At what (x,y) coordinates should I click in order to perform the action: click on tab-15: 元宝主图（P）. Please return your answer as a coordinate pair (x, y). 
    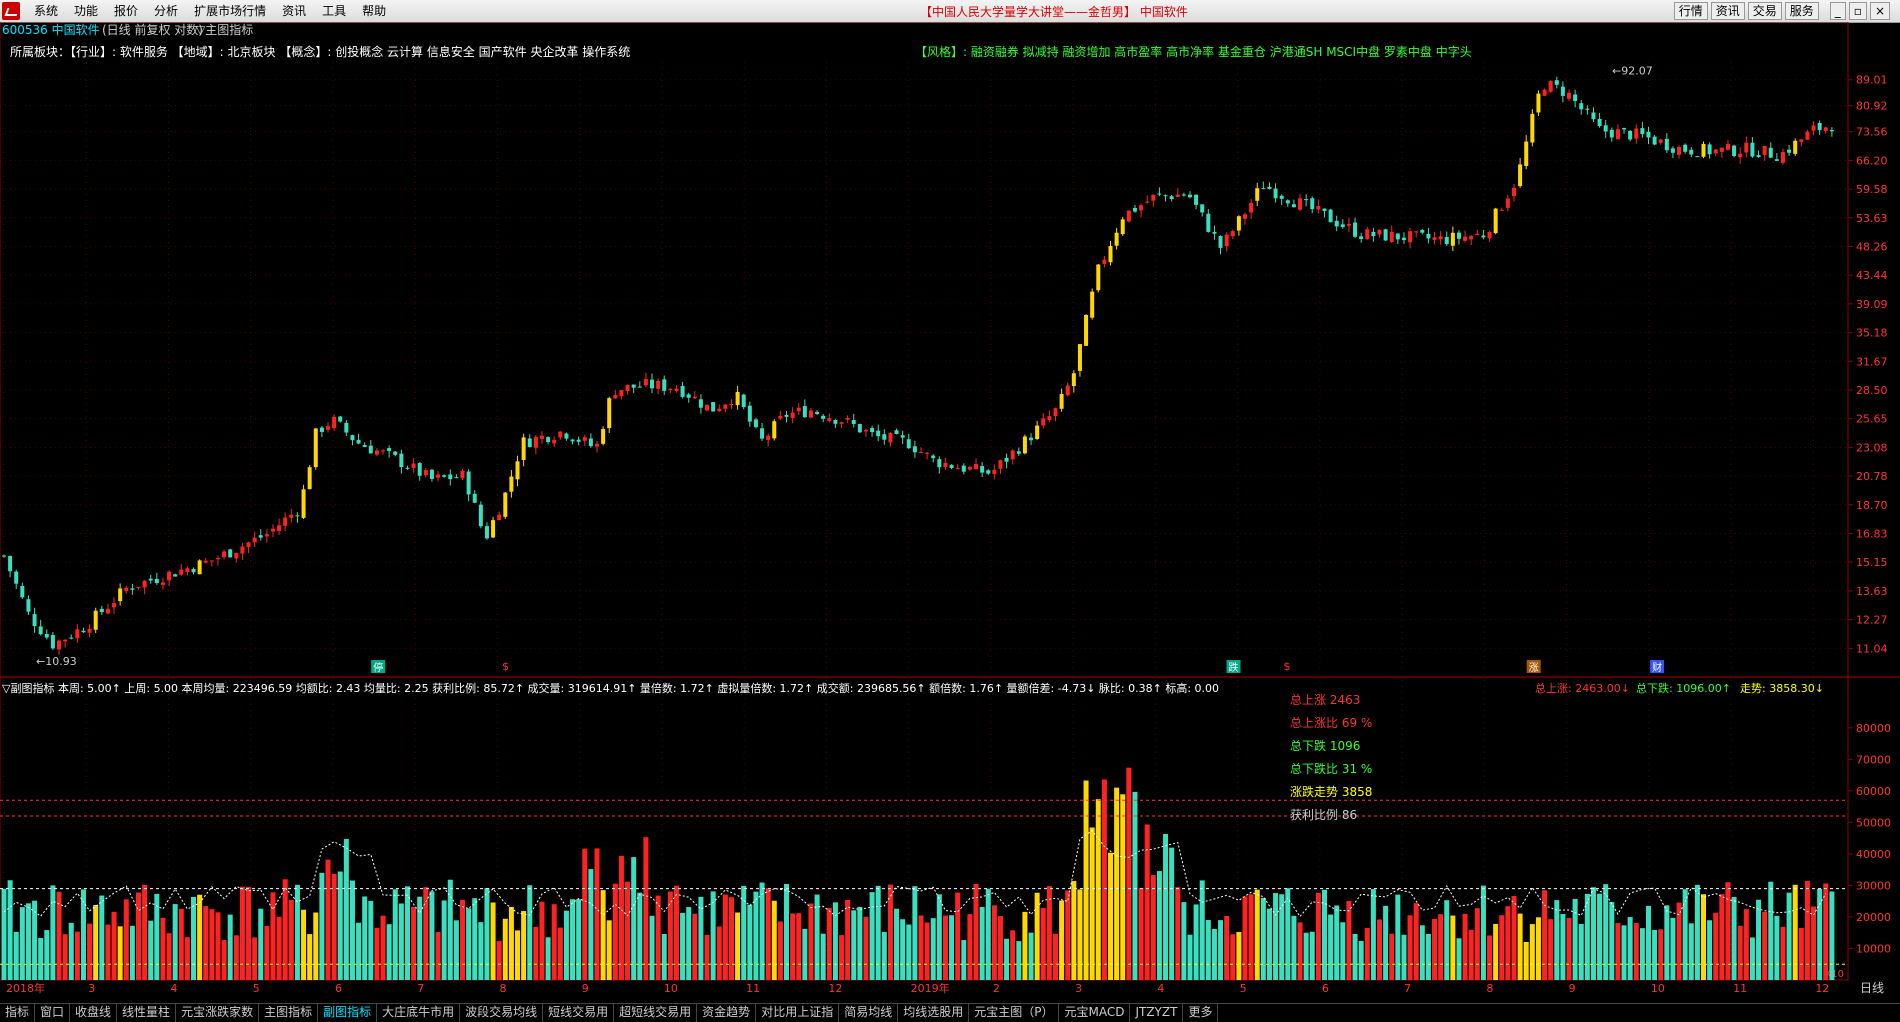
    Looking at the image, I should click on (1014, 1013).